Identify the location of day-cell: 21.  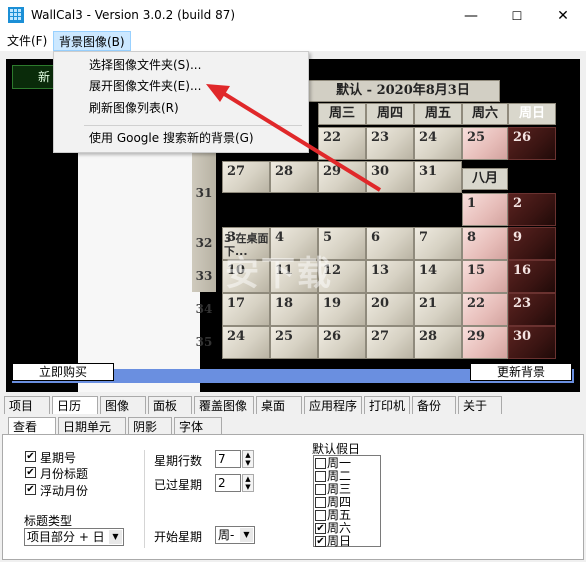
(438, 309).